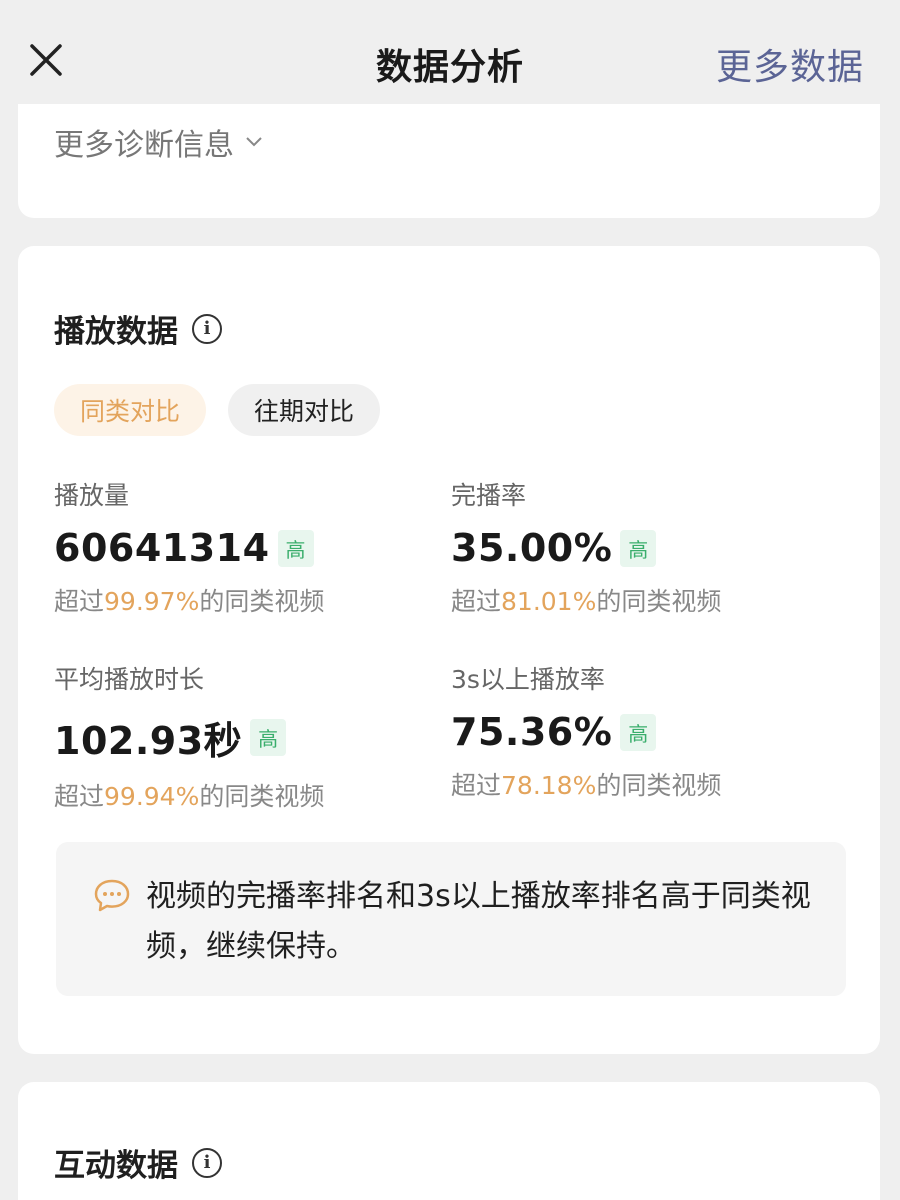 The width and height of the screenshot is (900, 1200). I want to click on compare-percent: 99.94%, so click(152, 796).